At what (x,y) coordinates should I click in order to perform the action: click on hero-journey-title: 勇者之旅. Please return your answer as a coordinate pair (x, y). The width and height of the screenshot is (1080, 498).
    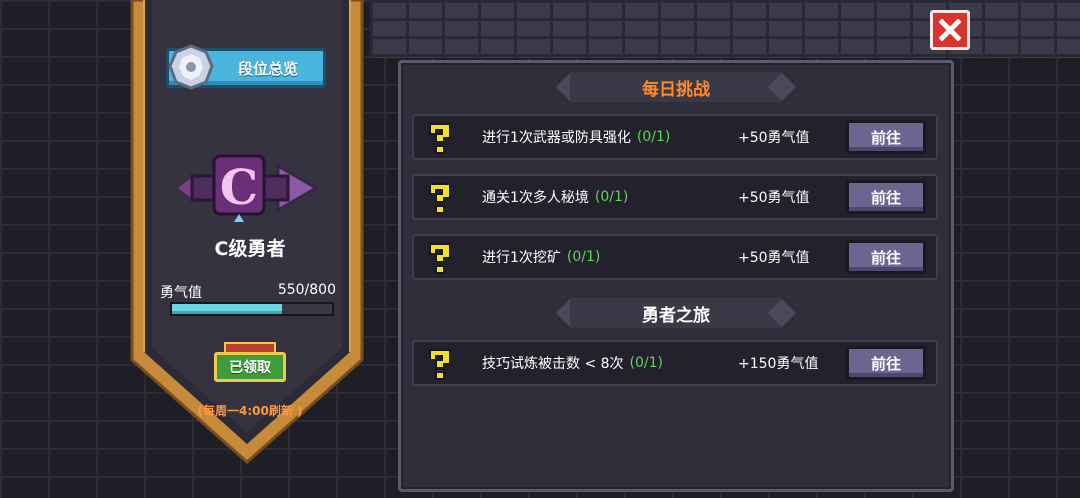
    Looking at the image, I should click on (676, 313).